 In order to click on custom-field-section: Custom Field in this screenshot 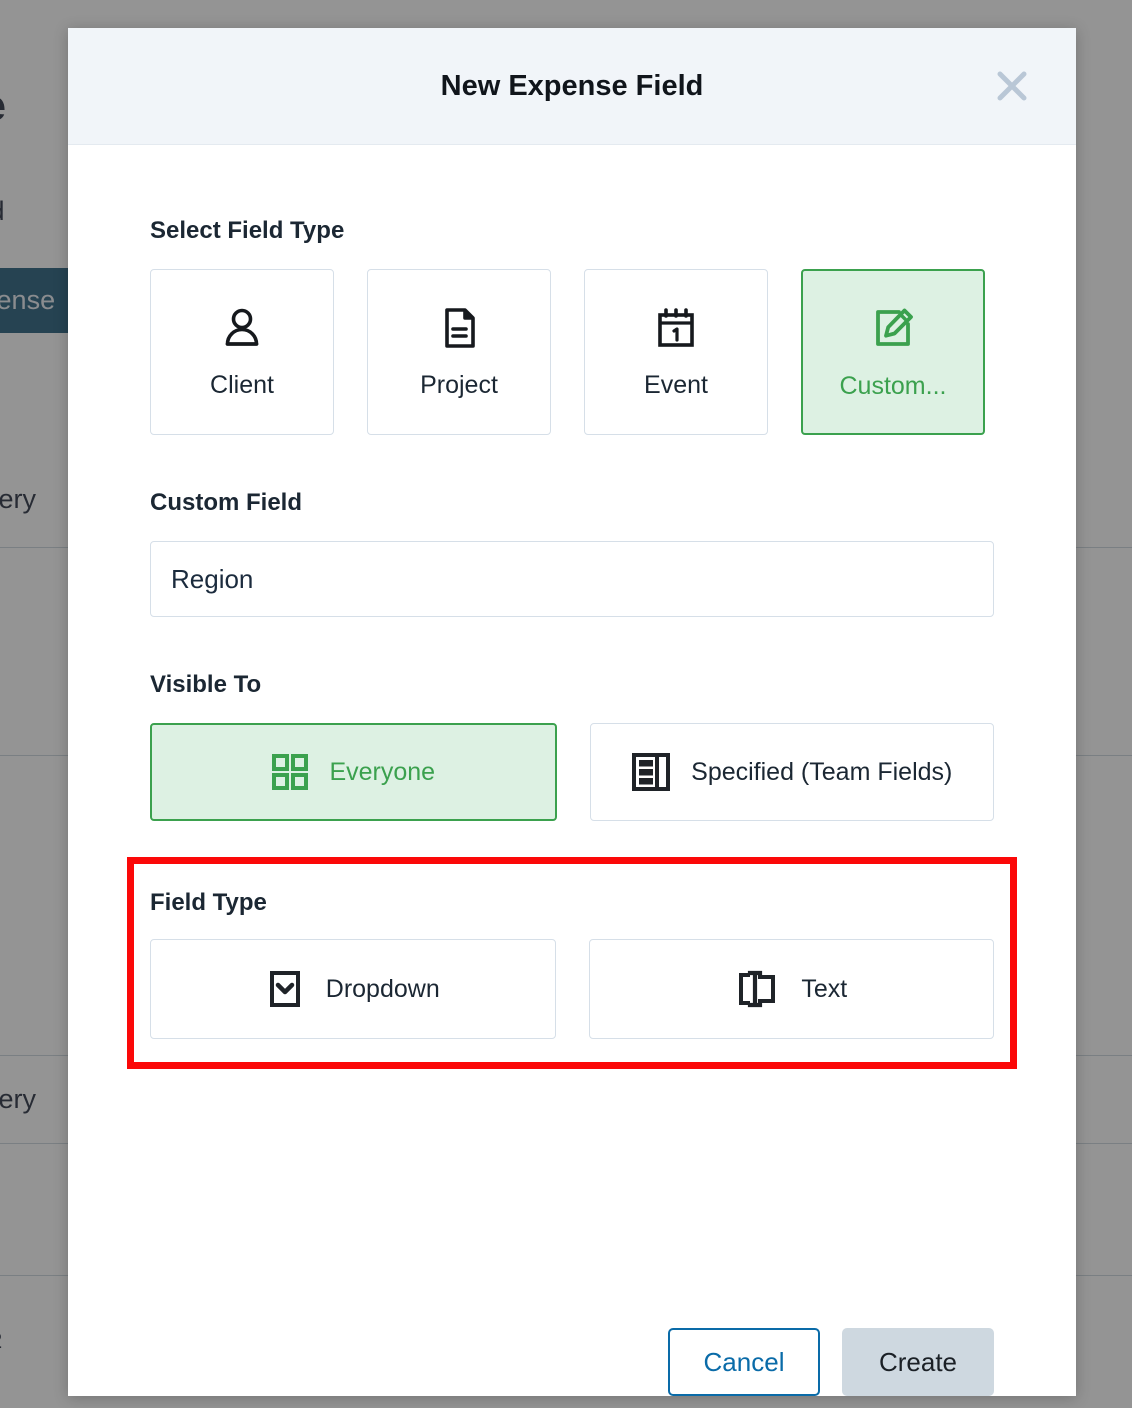, I will do `click(572, 553)`.